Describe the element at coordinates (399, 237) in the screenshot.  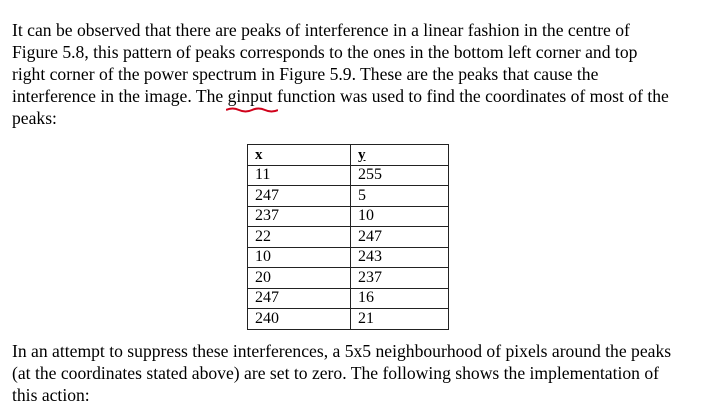
I see `y-cell: 247` at that location.